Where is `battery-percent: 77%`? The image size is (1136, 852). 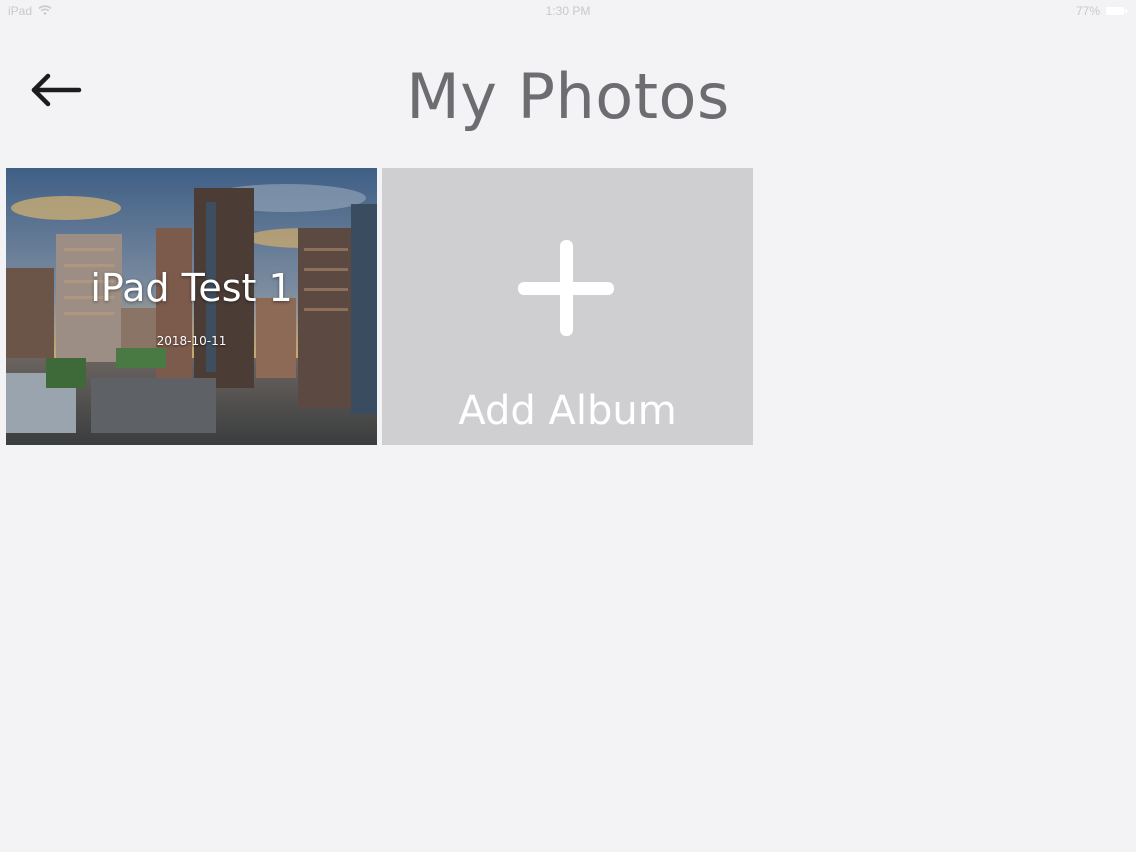
battery-percent: 77% is located at coordinates (1087, 11).